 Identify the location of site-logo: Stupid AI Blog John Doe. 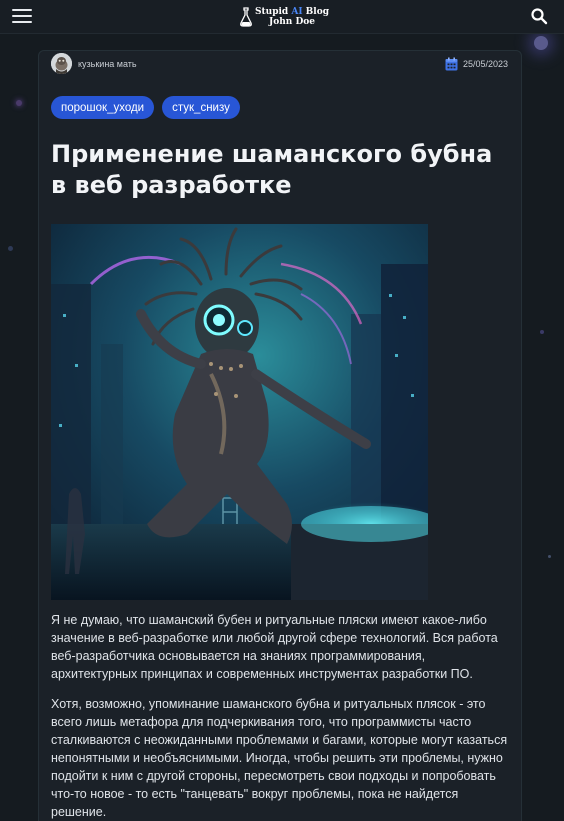
(284, 17).